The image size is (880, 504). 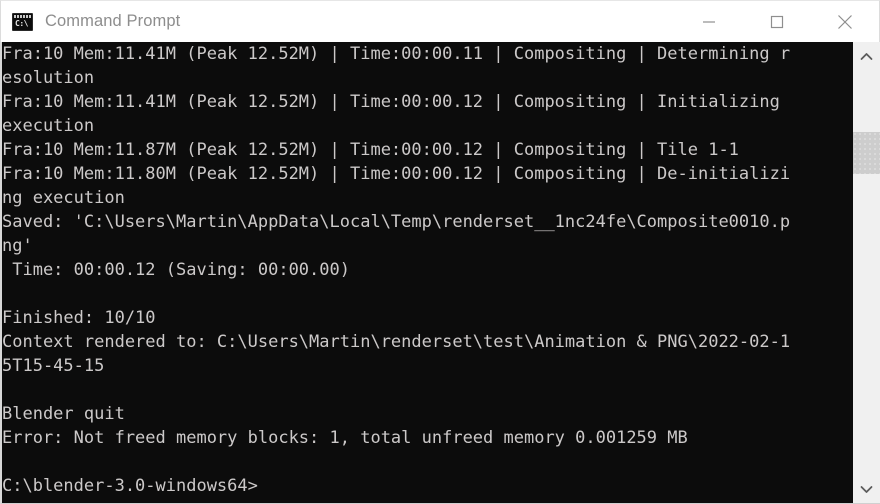 I want to click on console-line: 5T15-45-15, so click(x=53, y=366).